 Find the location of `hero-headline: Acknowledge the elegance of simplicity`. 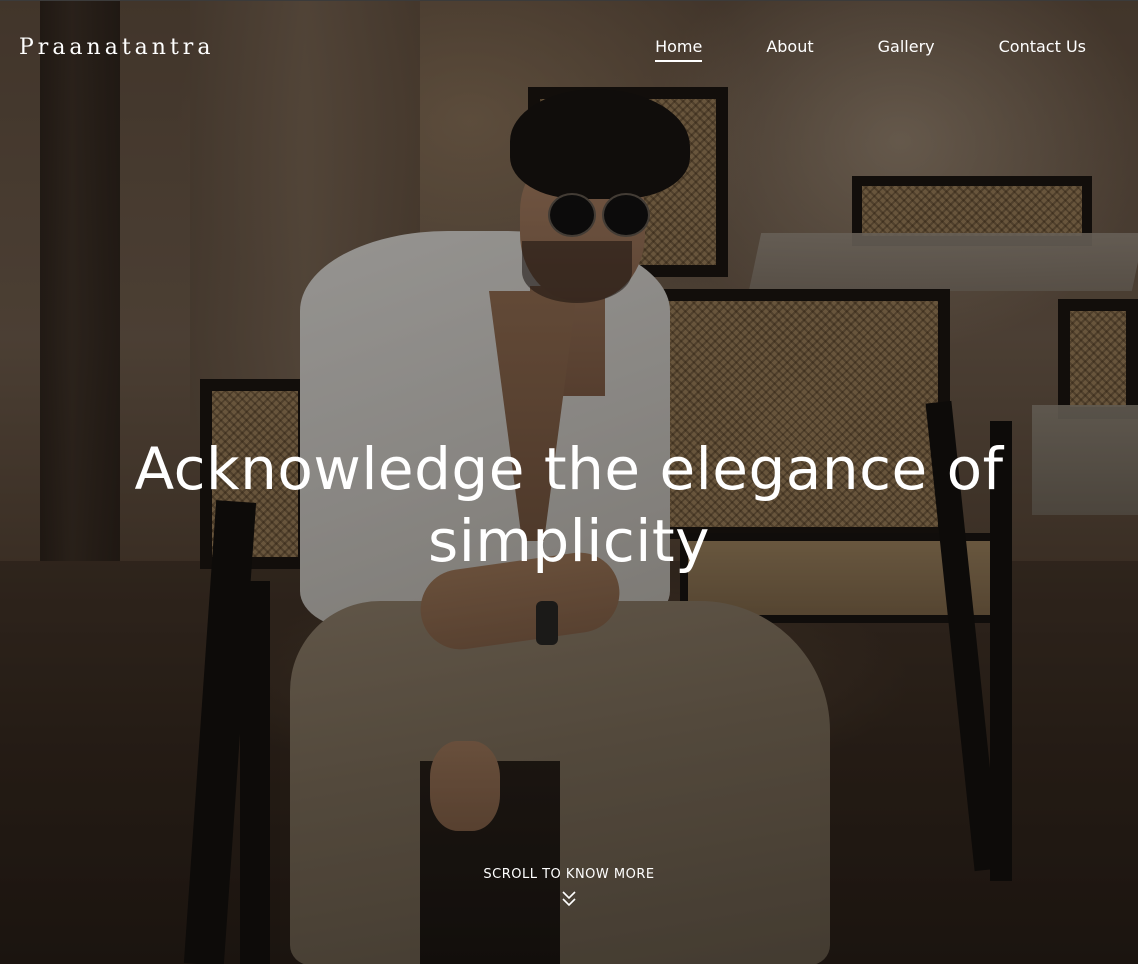

hero-headline: Acknowledge the elegance of simplicity is located at coordinates (569, 505).